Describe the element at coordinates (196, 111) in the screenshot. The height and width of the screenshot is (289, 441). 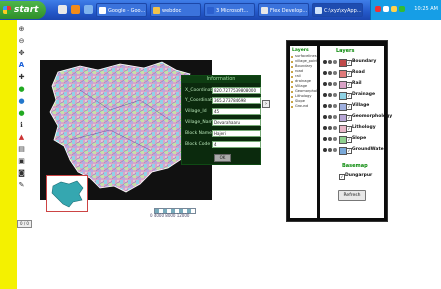
I see `field-label: Village_Id` at that location.